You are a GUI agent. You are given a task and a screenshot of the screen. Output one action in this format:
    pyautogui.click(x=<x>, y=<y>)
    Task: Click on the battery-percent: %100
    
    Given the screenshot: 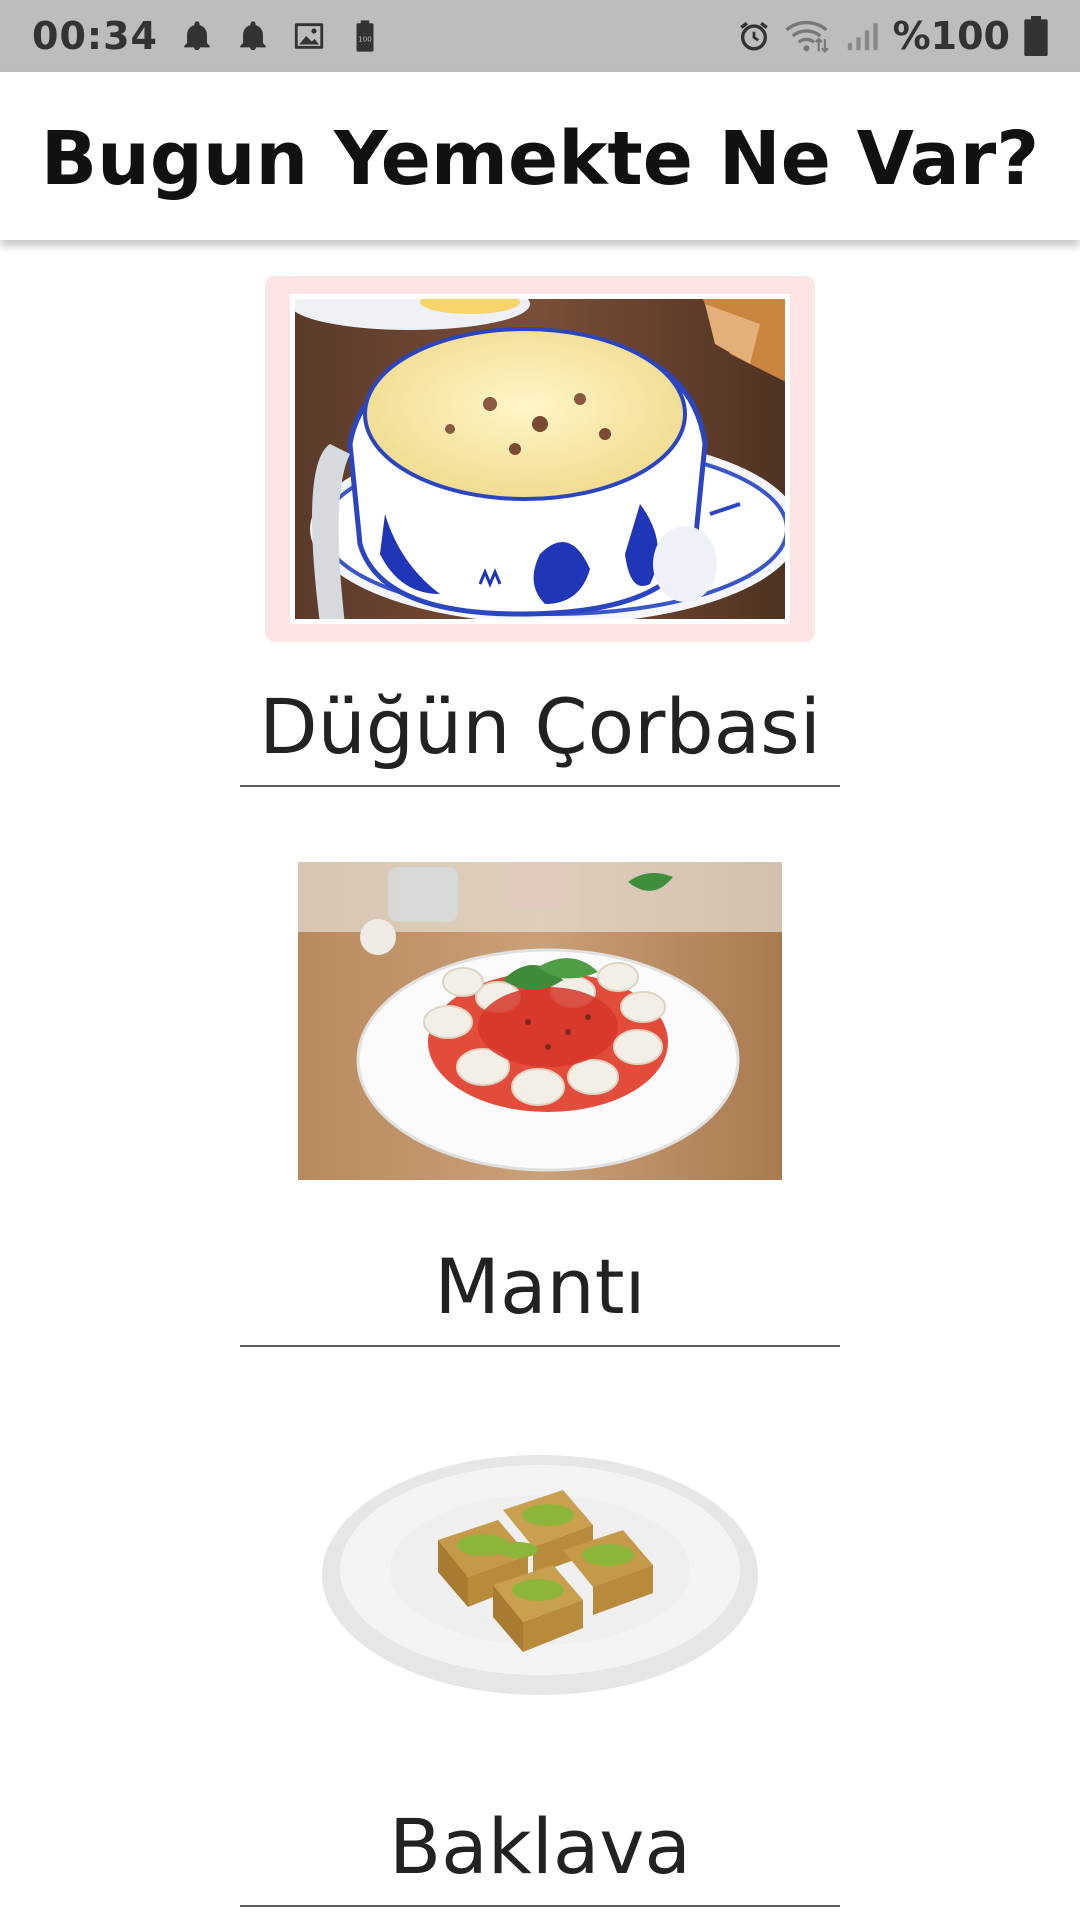 What is the action you would take?
    pyautogui.click(x=951, y=36)
    